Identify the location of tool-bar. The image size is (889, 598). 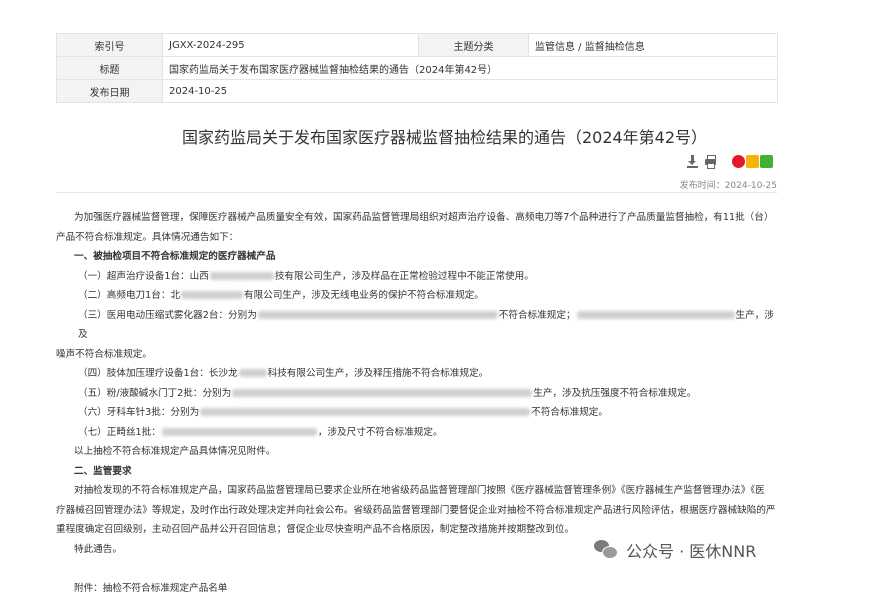
(730, 161).